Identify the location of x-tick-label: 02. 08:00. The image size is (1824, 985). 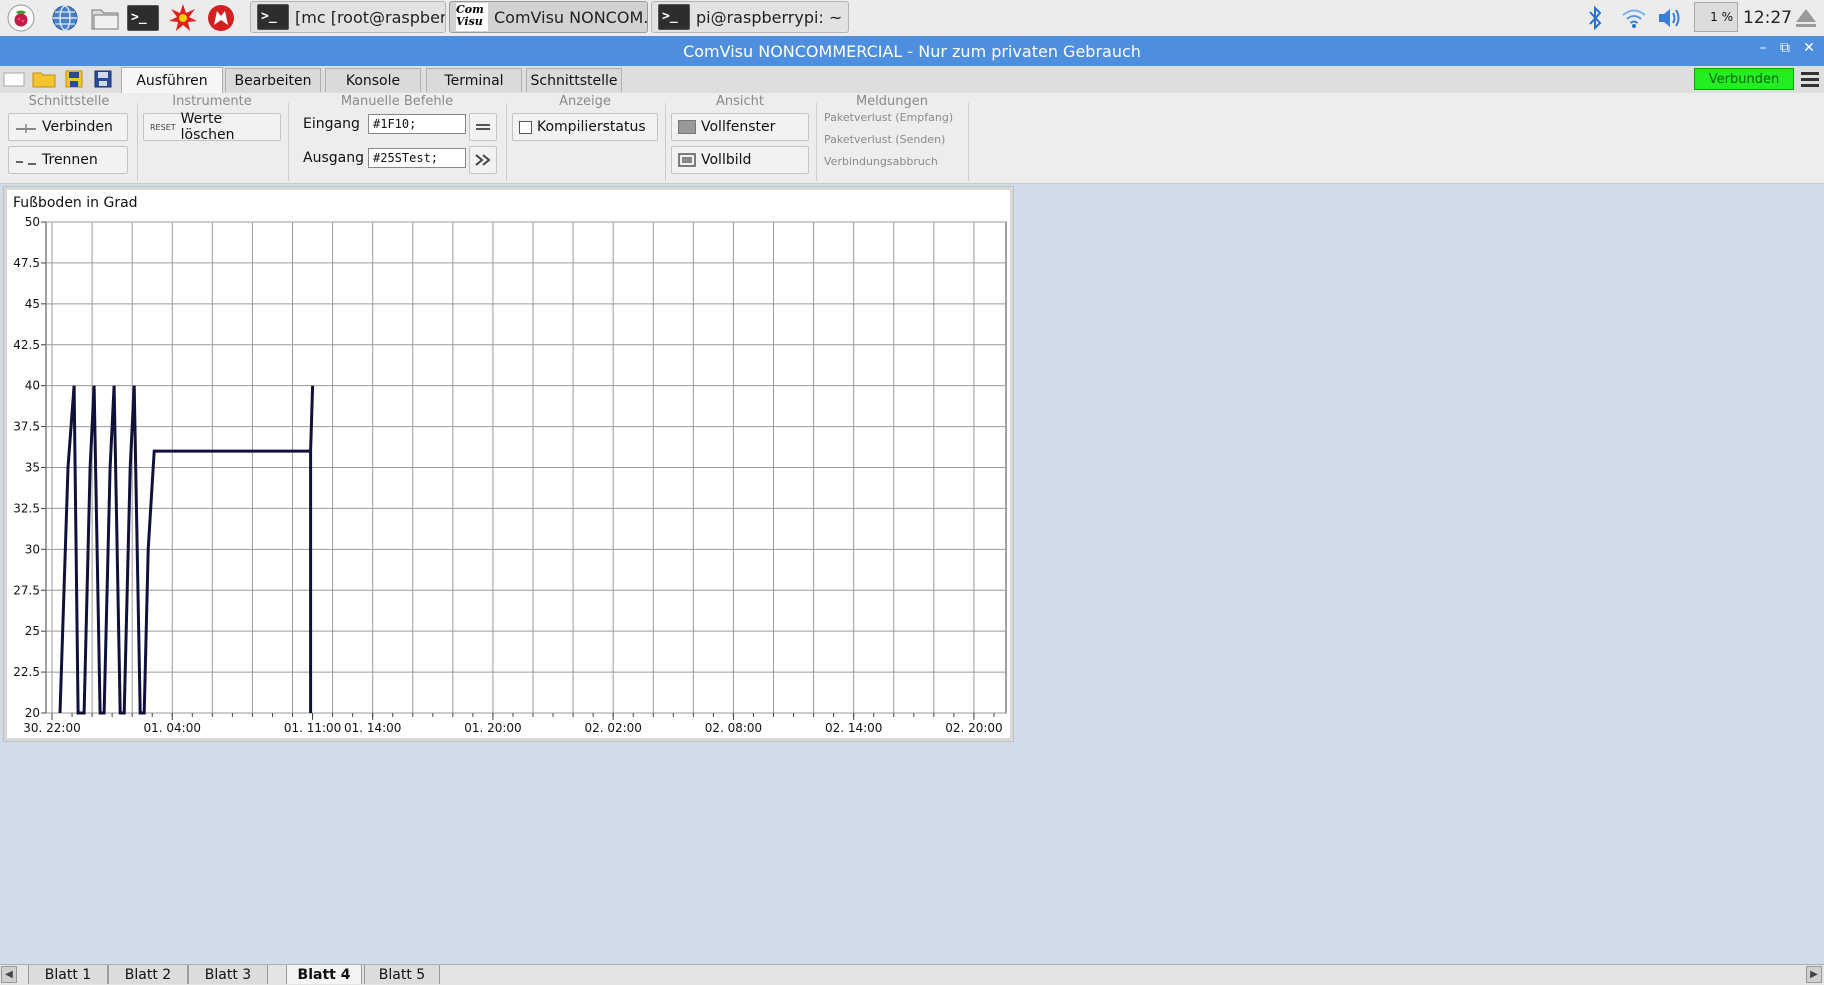
(733, 728).